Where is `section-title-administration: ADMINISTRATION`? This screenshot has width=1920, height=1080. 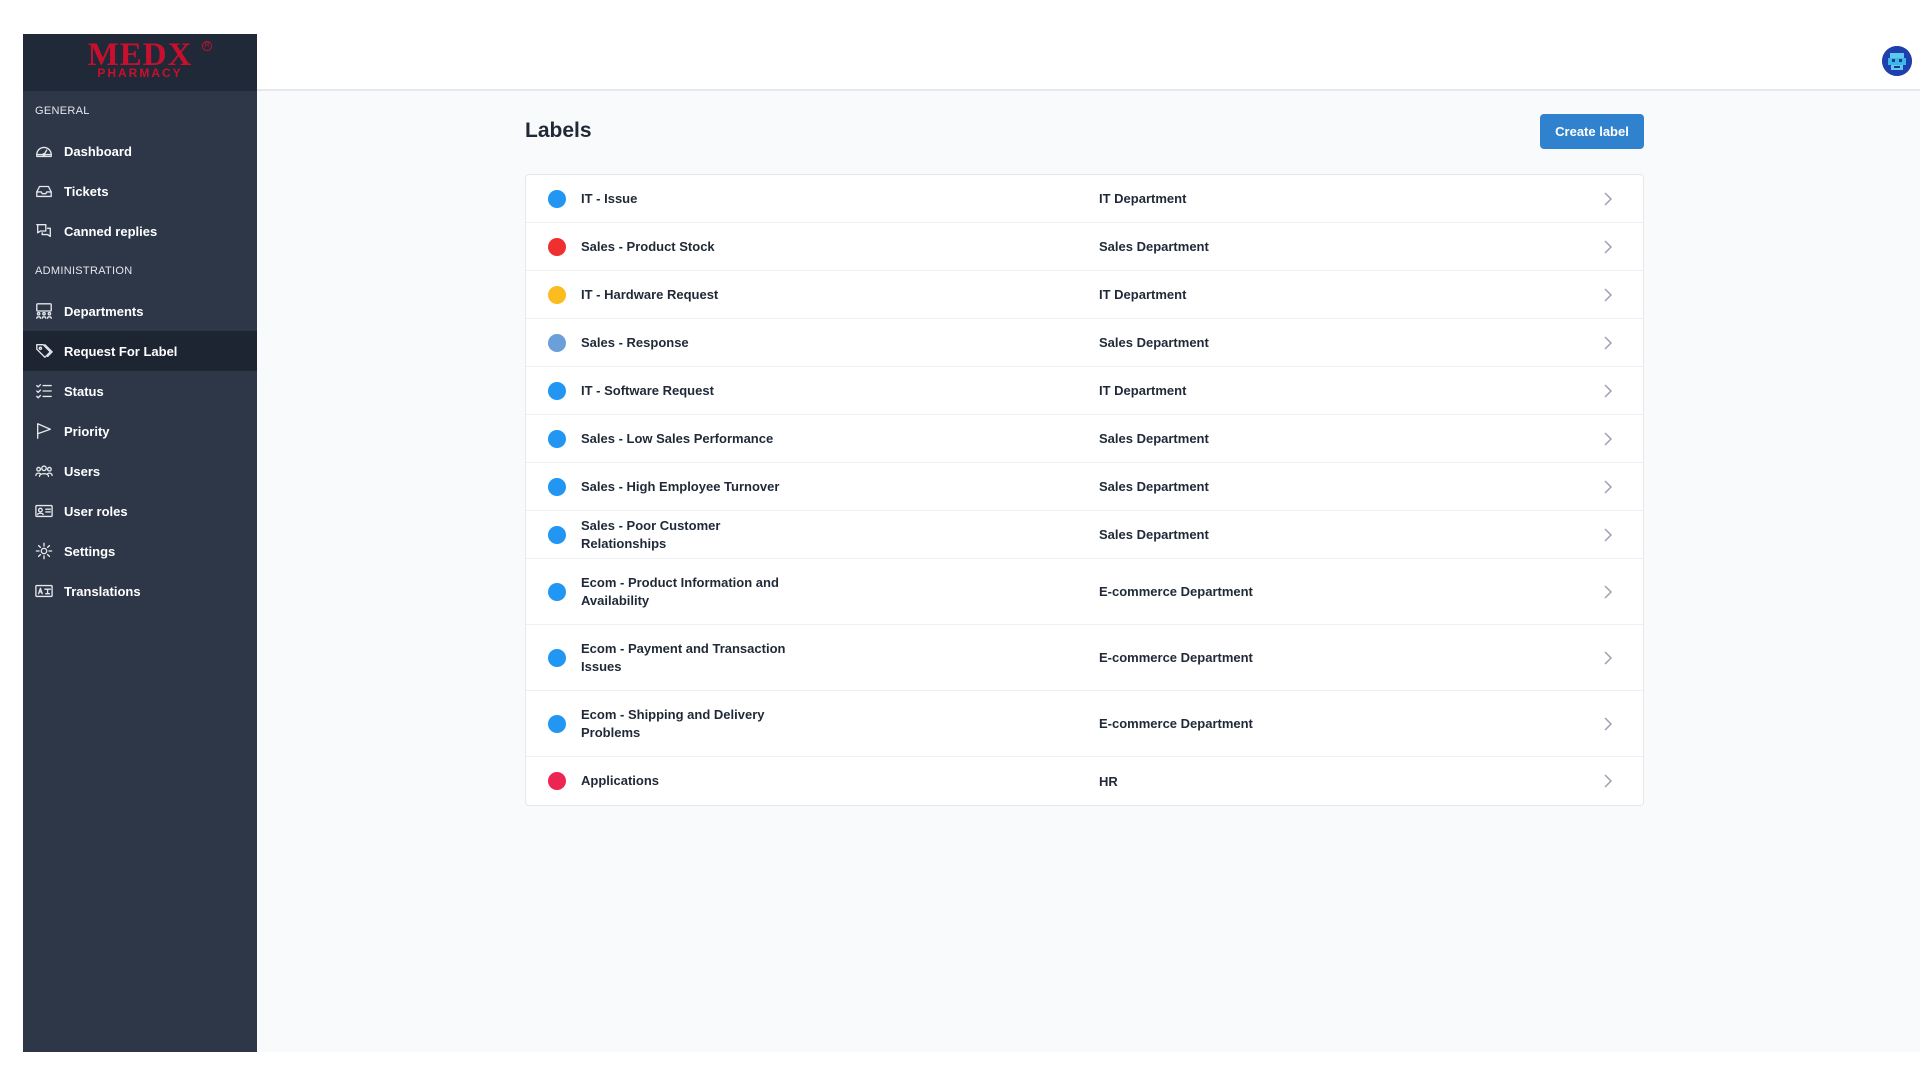
section-title-administration: ADMINISTRATION is located at coordinates (84, 271).